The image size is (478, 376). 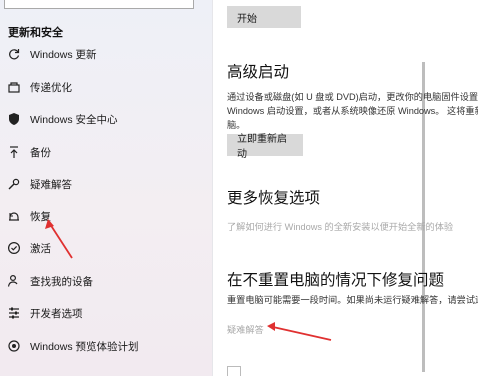 What do you see at coordinates (14, 184) in the screenshot?
I see `wrench-icon` at bounding box center [14, 184].